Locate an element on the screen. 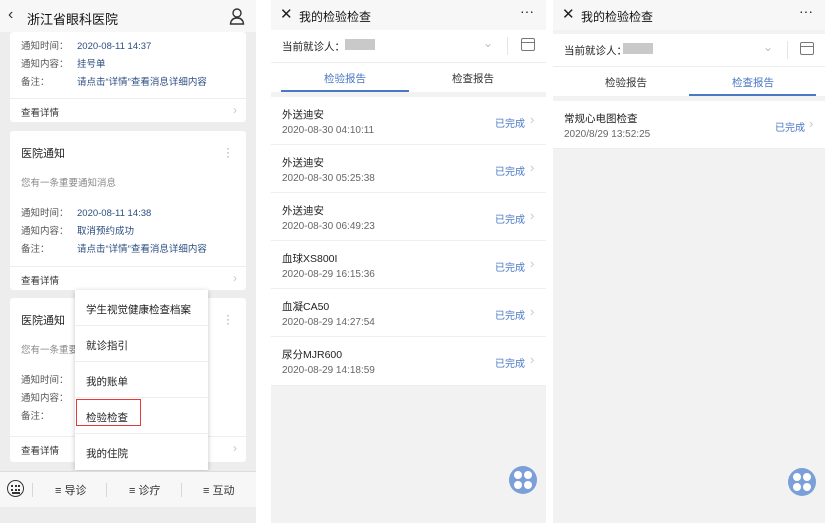 This screenshot has height=523, width=825. nav-treatment: ≡ 诊疗 is located at coordinates (144, 490).